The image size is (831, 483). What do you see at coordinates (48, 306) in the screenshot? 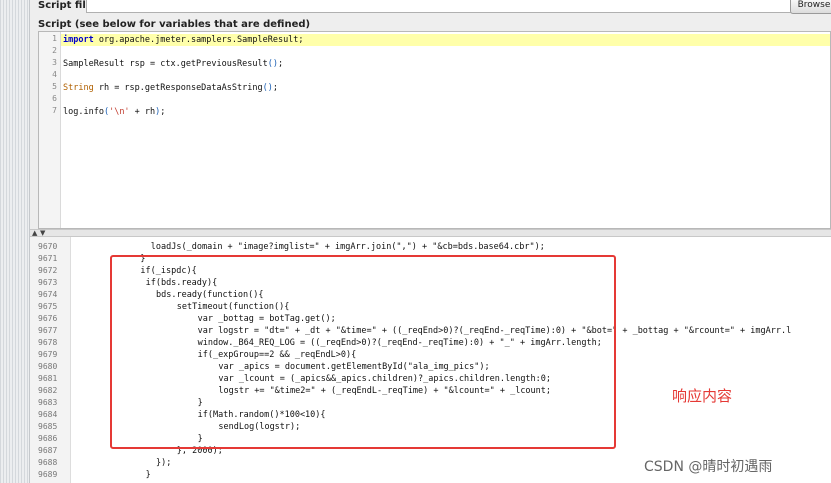
I see `response-line-number: 9675` at bounding box center [48, 306].